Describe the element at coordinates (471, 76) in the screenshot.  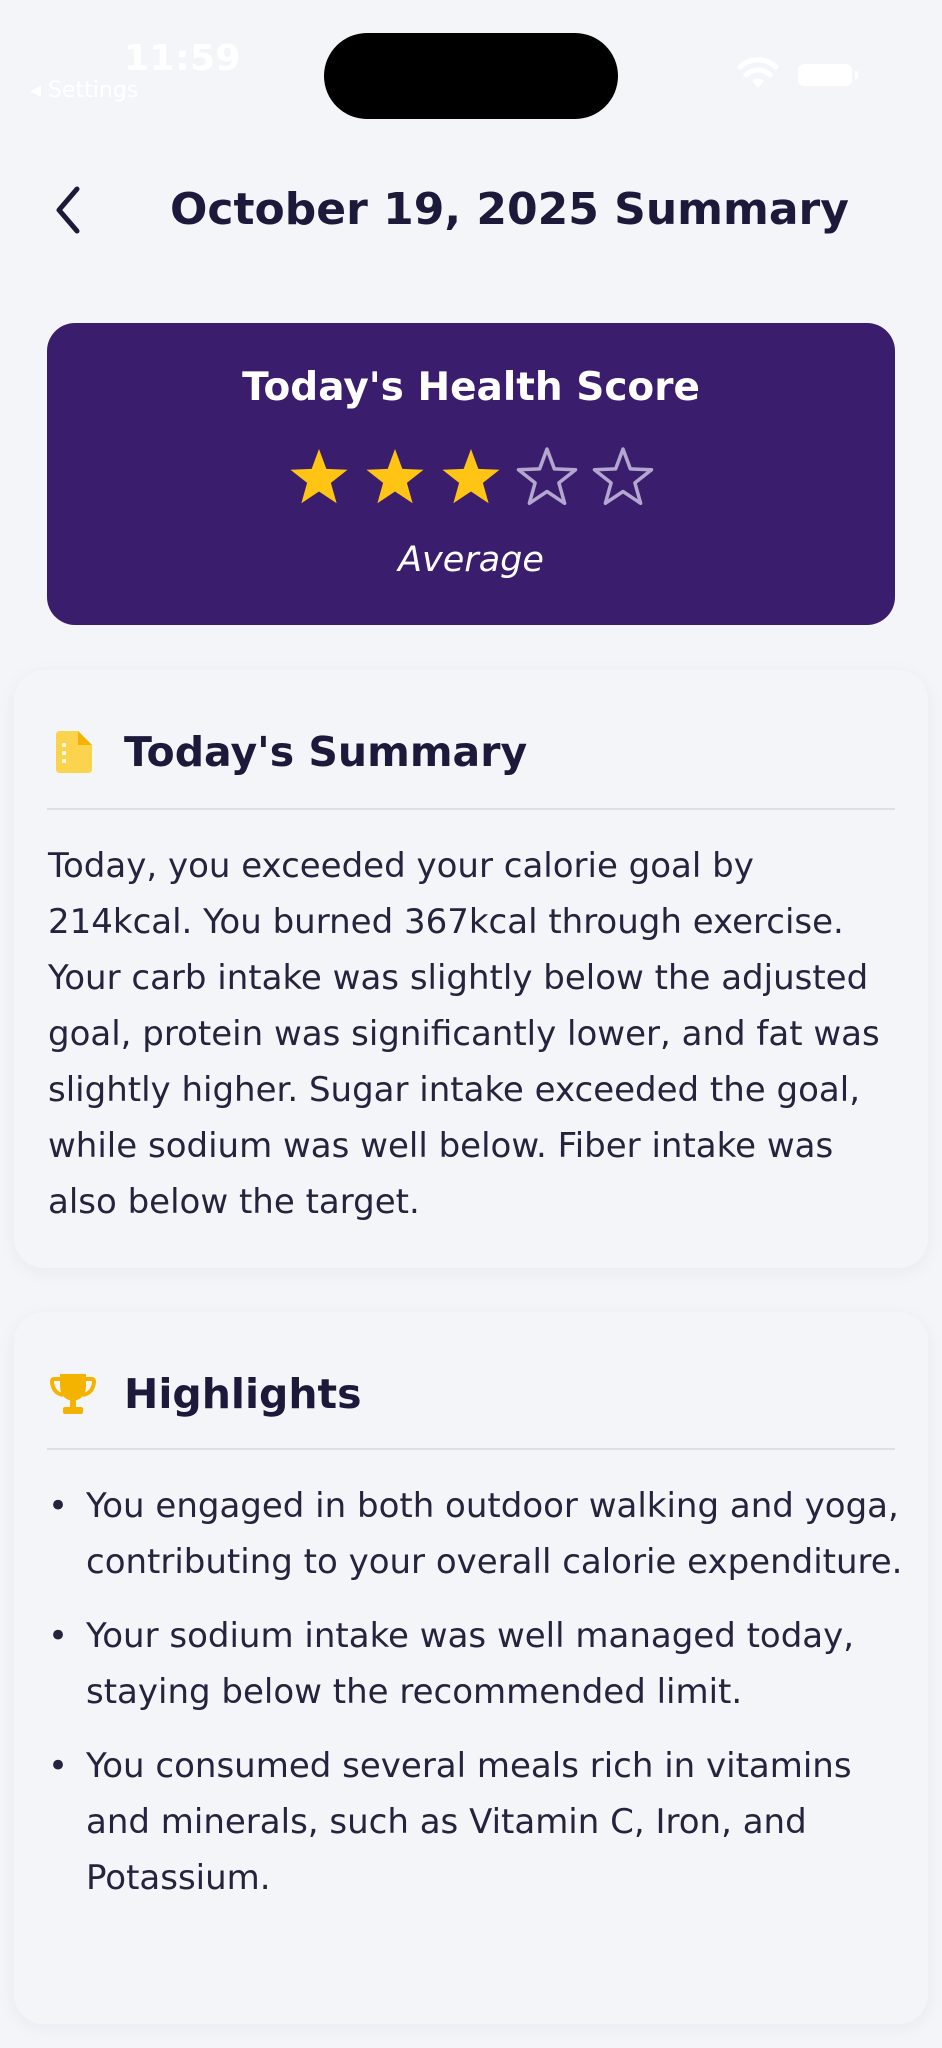
I see `dynamic-island` at that location.